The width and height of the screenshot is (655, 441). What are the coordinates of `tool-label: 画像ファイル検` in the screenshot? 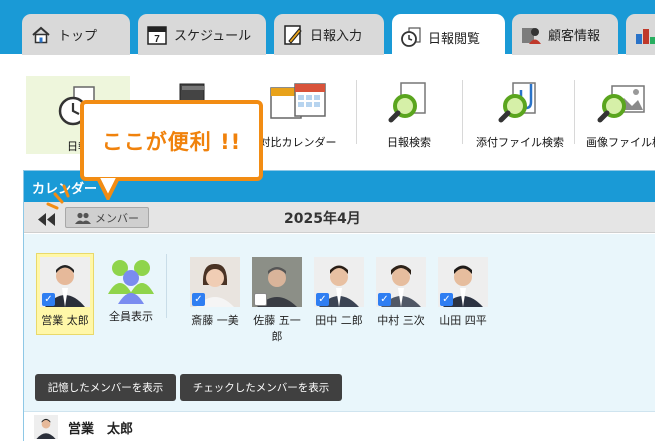 It's located at (620, 142).